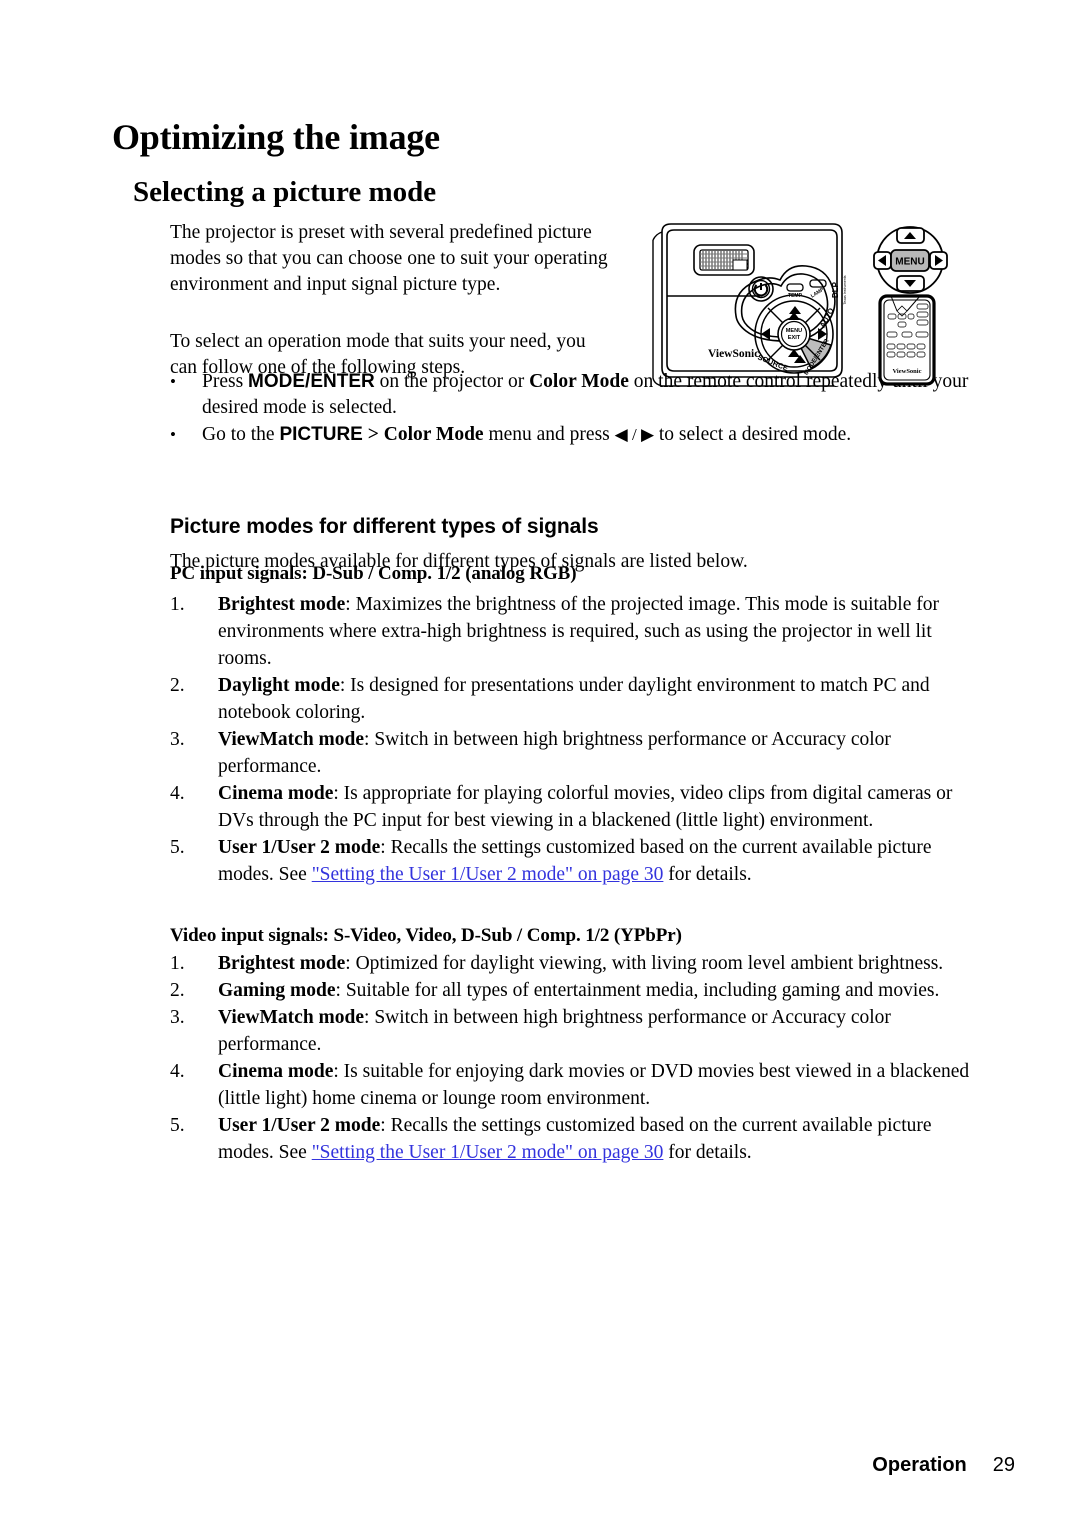 The image size is (1080, 1529). I want to click on mode-name: Daylight mode, so click(279, 685).